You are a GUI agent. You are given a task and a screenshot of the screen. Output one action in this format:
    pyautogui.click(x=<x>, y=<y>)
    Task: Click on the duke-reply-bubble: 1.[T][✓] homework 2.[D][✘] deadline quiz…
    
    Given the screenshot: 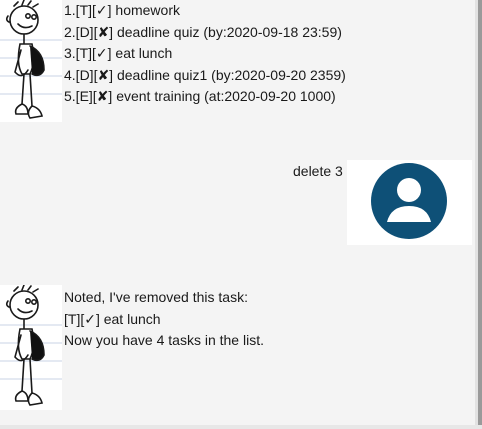 What is the action you would take?
    pyautogui.click(x=205, y=54)
    